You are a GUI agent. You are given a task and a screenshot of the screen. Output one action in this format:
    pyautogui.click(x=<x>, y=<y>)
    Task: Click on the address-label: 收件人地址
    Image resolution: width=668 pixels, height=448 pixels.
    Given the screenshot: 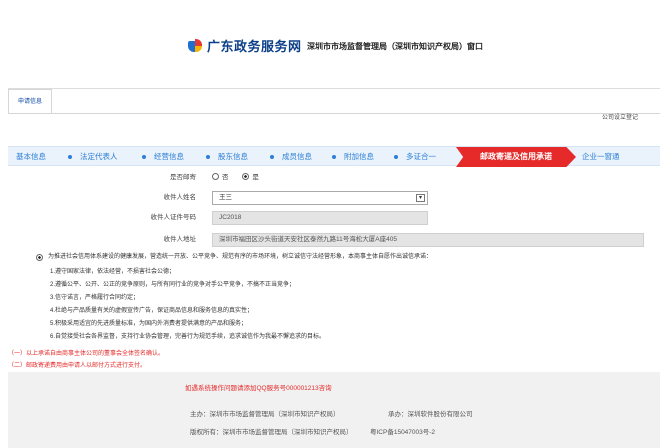 What is the action you would take?
    pyautogui.click(x=180, y=239)
    